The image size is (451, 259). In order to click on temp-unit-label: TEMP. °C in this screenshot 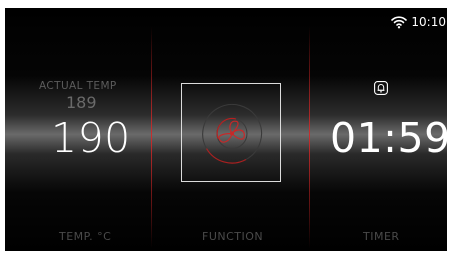, I will do `click(85, 236)`.